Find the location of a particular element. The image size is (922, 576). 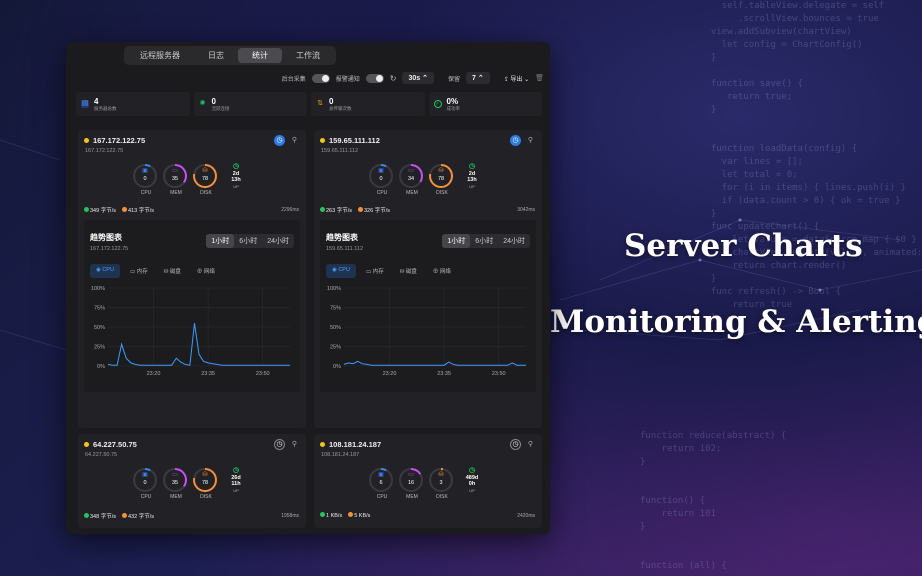

x-tick-label: 23:20 is located at coordinates (390, 374).